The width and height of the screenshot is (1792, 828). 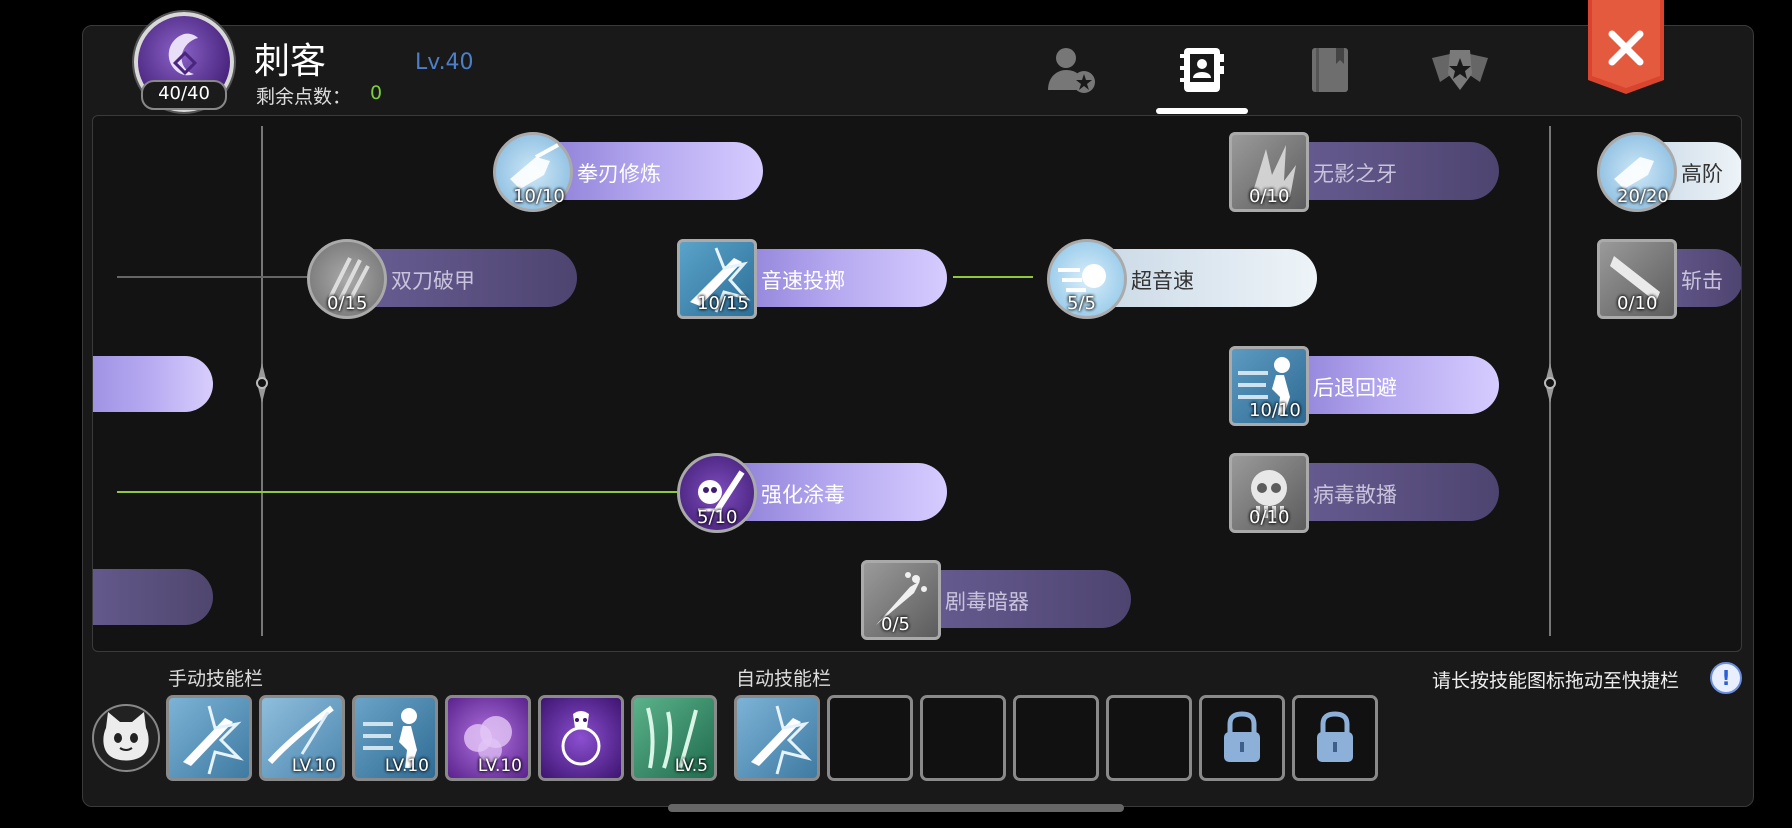 I want to click on skill-level: 0/5, so click(x=895, y=624).